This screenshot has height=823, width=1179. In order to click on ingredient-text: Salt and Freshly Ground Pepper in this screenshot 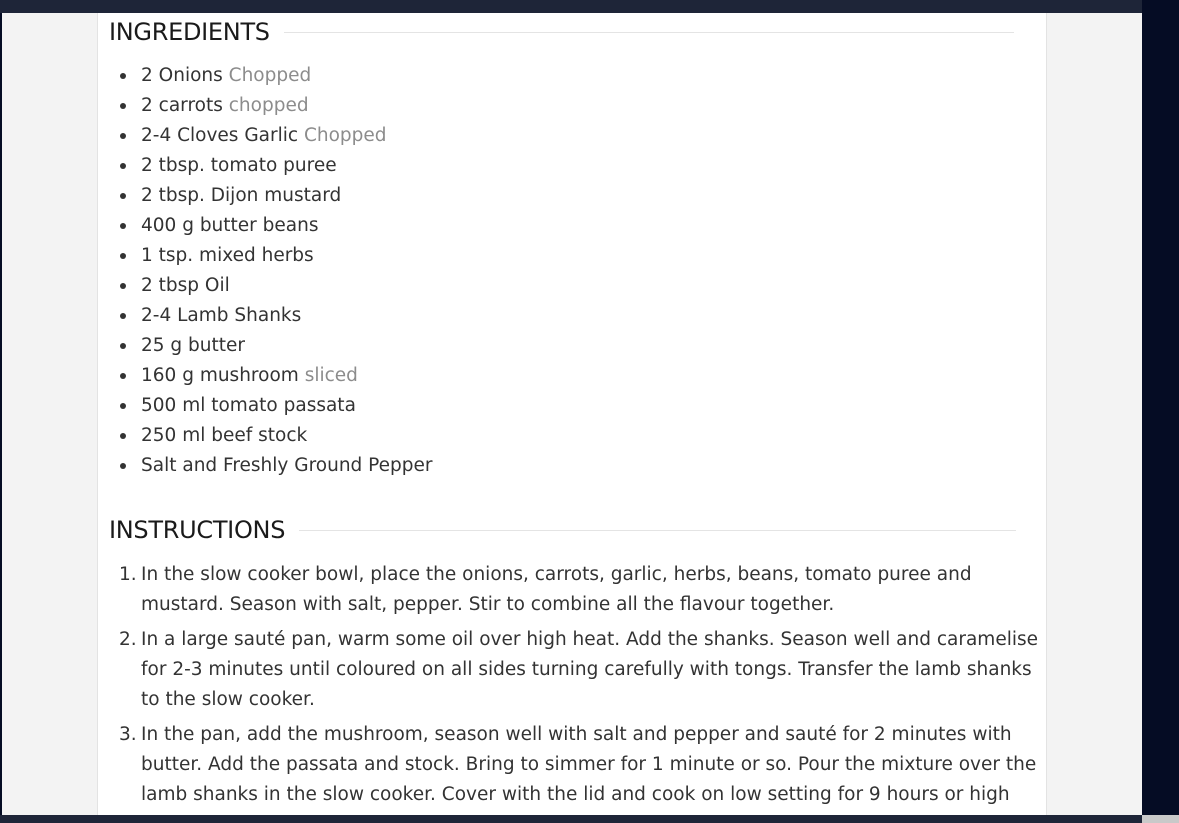, I will do `click(287, 465)`.